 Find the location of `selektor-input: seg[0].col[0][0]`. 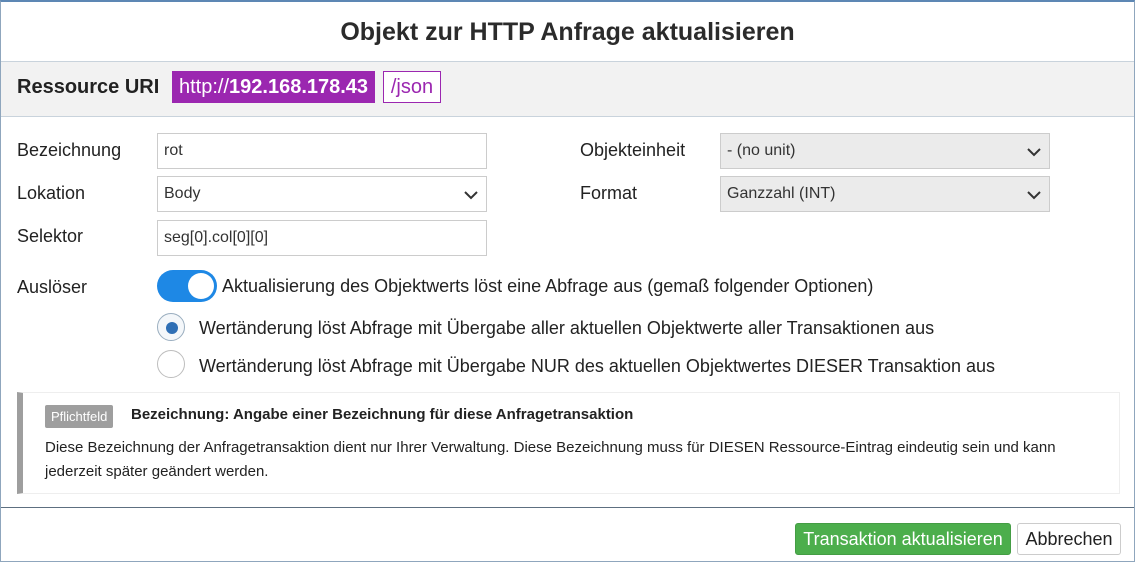

selektor-input: seg[0].col[0][0] is located at coordinates (322, 238).